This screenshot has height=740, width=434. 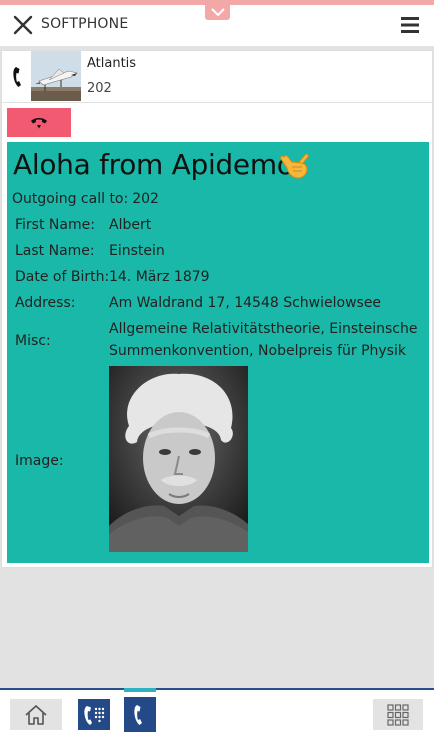 What do you see at coordinates (130, 225) in the screenshot?
I see `first-name-value: Albert` at bounding box center [130, 225].